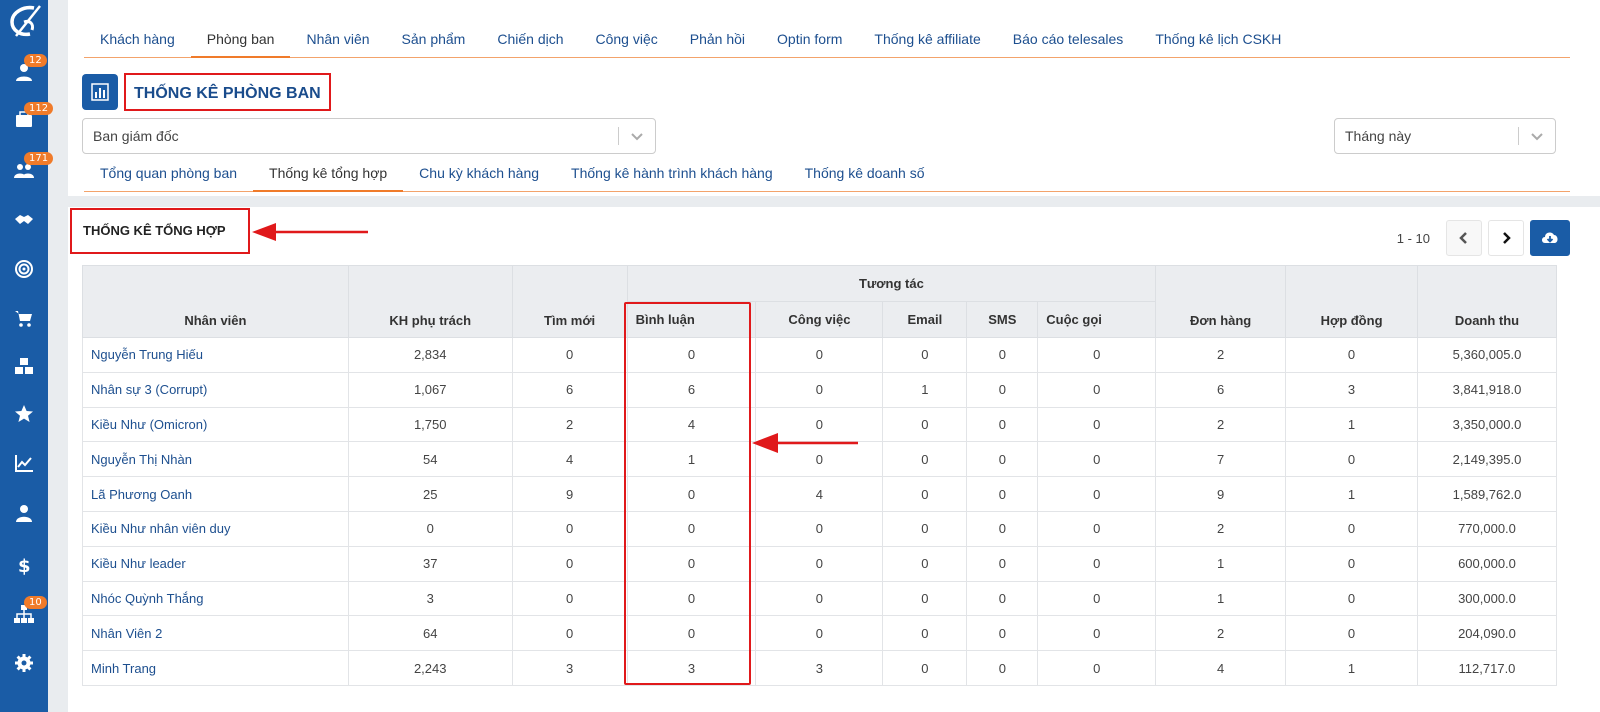 Image resolution: width=1600 pixels, height=712 pixels. Describe the element at coordinates (569, 494) in the screenshot. I see `table-cell: 9` at that location.